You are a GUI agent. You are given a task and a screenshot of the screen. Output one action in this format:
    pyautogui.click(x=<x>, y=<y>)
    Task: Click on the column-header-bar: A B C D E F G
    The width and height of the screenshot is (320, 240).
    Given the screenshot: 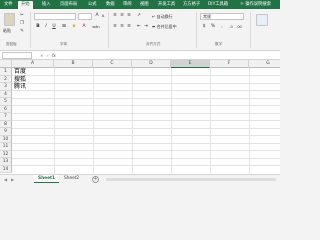 What is the action you would take?
    pyautogui.click(x=140, y=64)
    